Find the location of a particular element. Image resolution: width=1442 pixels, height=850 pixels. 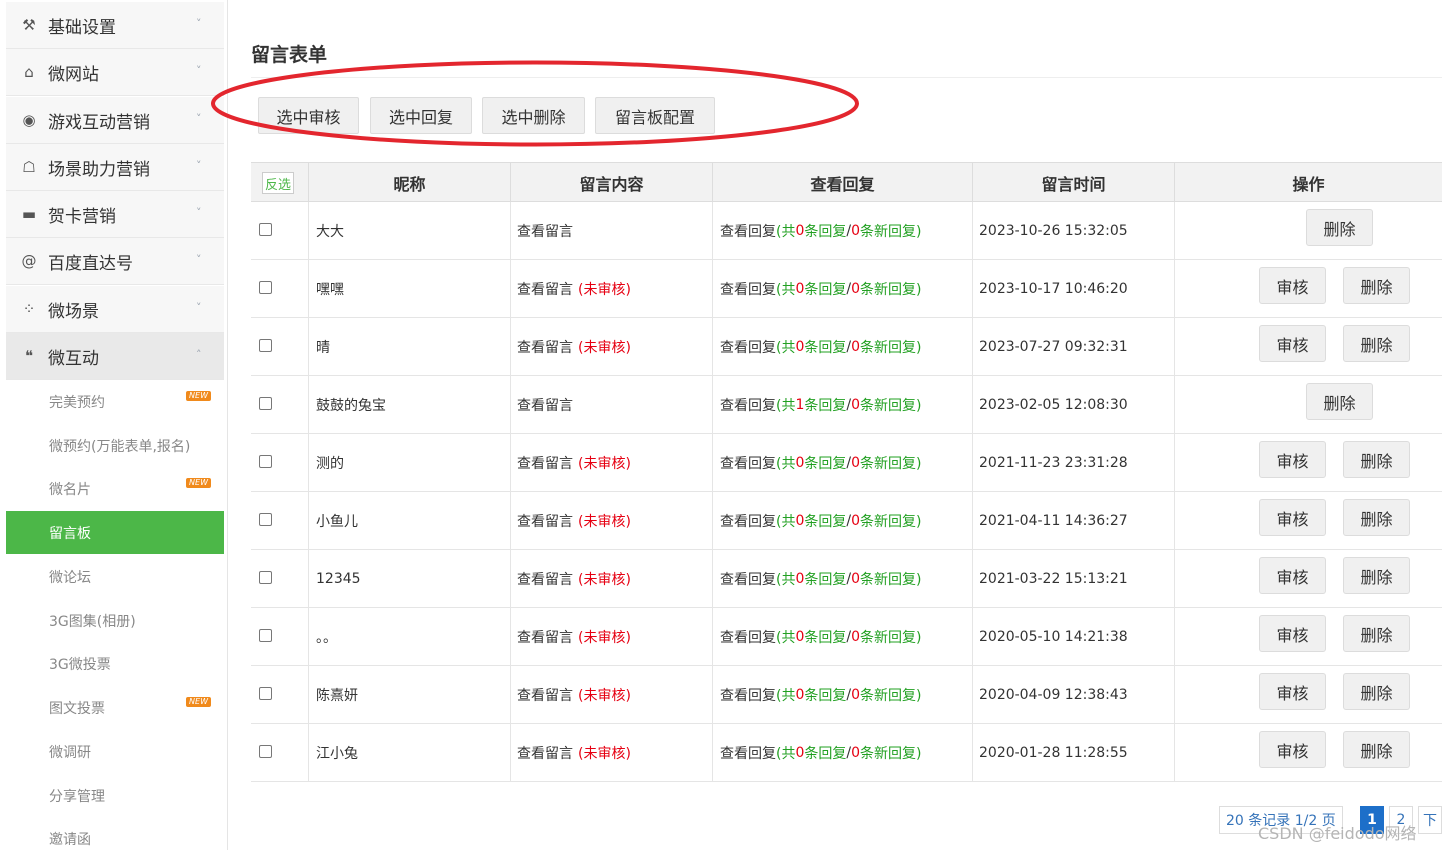

sidebar-subitem-9: 分享管理 is located at coordinates (115, 795).